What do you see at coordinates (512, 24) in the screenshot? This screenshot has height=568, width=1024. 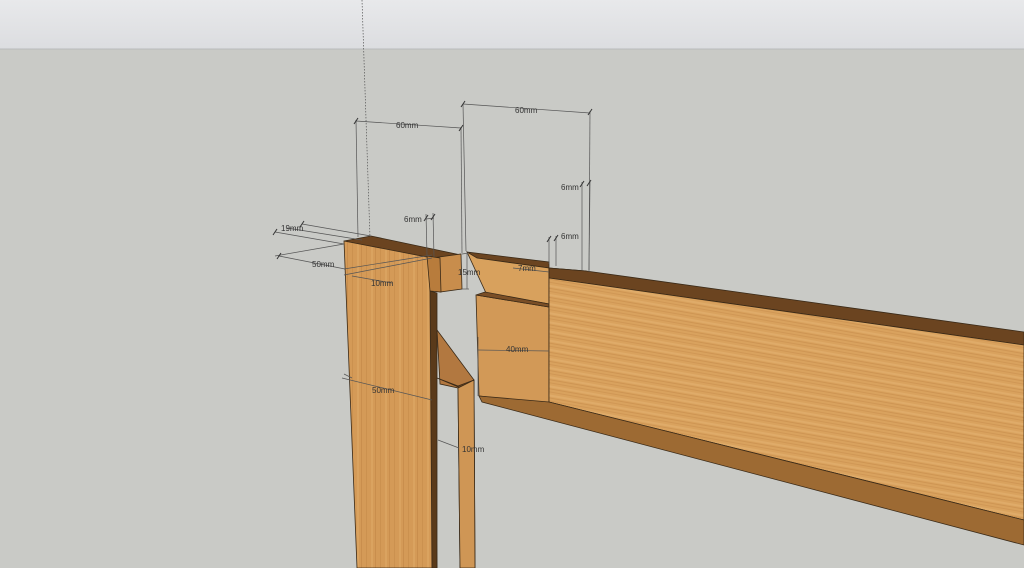 I see `sky-band` at bounding box center [512, 24].